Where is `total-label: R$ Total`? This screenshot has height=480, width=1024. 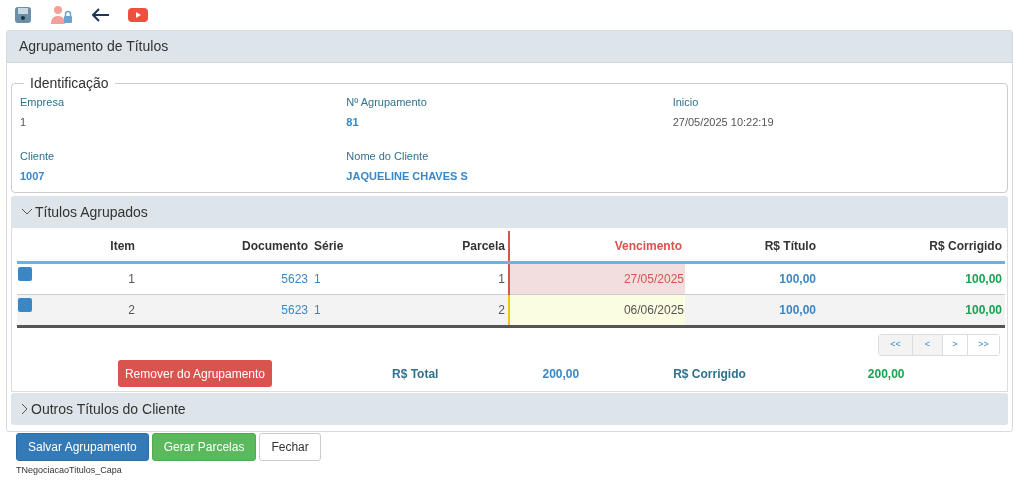
total-label: R$ Total is located at coordinates (415, 374).